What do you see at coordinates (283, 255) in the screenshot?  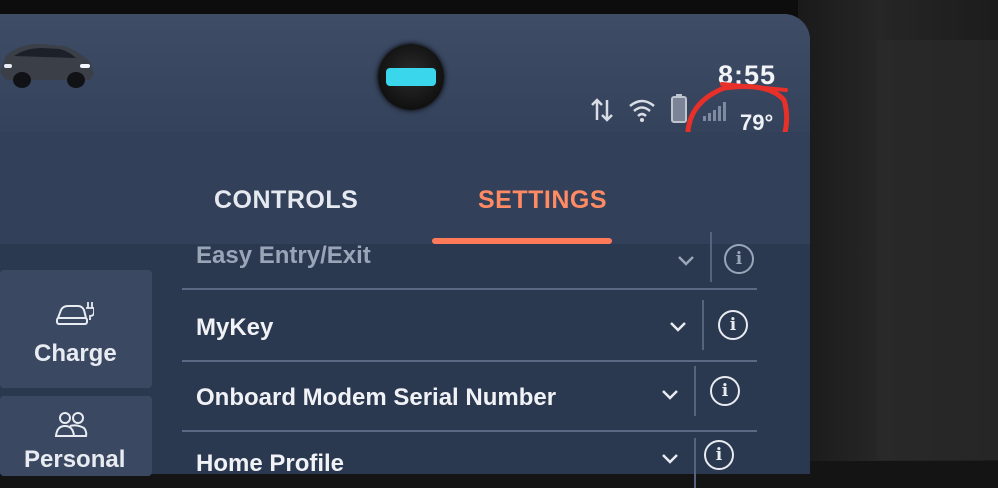 I see `list-item-label: Easy Entry/Exit` at bounding box center [283, 255].